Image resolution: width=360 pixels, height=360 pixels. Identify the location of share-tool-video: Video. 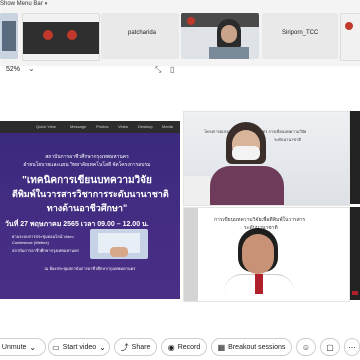
(123, 126).